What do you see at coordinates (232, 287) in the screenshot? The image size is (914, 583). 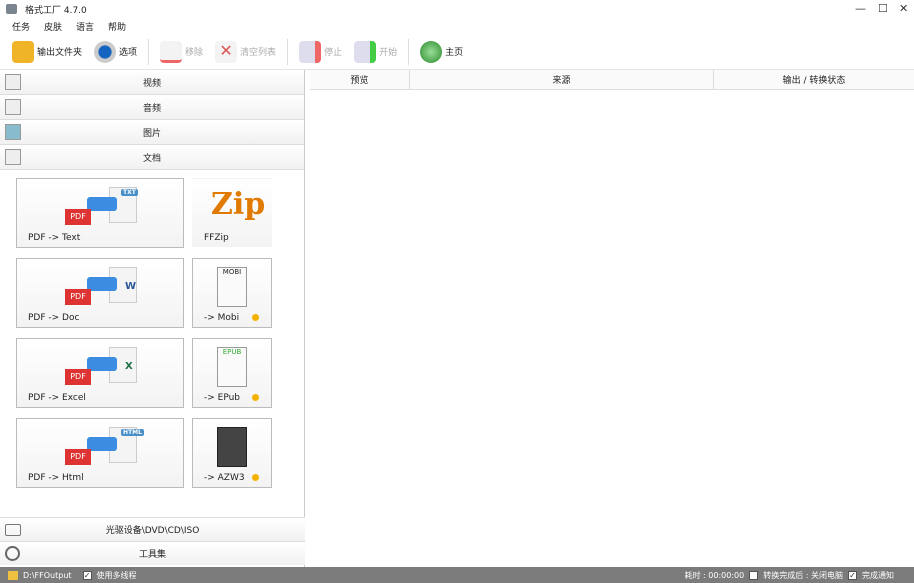 I see `mobi-icon: MOBI` at bounding box center [232, 287].